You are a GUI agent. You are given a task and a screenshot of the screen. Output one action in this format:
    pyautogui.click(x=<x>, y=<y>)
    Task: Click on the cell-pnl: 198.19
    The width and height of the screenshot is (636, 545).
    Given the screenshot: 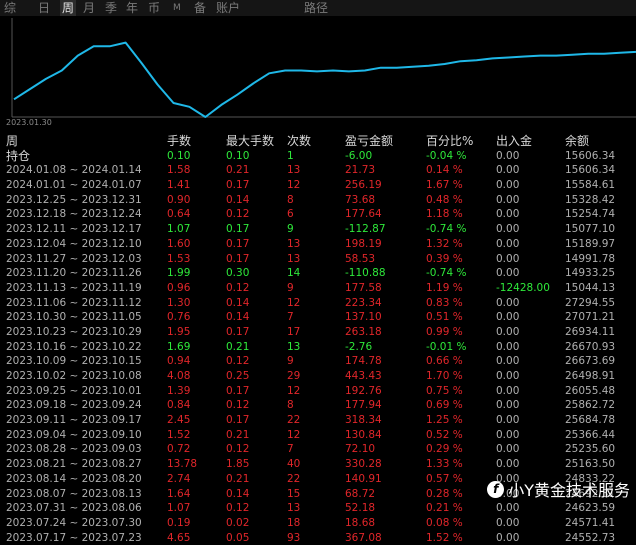 What is the action you would take?
    pyautogui.click(x=363, y=244)
    